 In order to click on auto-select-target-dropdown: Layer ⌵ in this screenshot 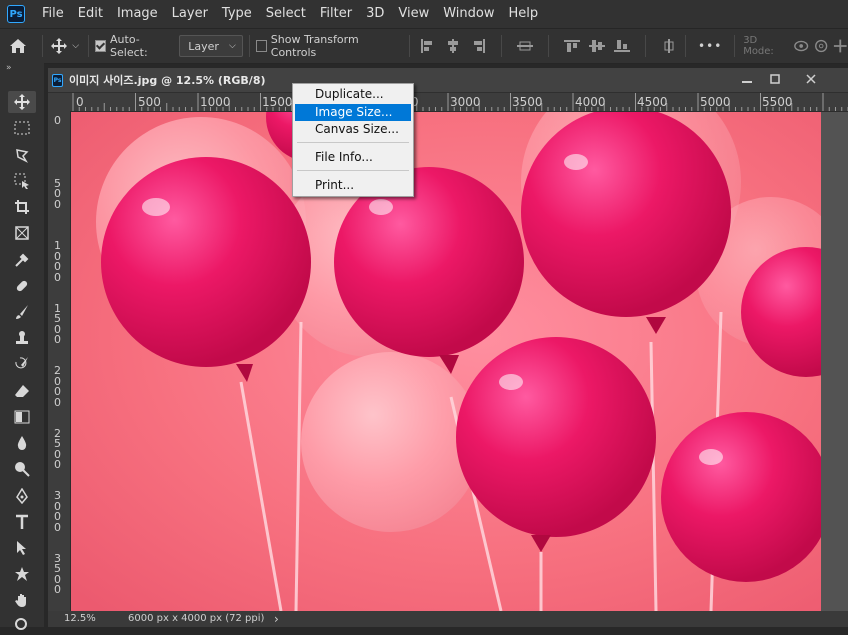, I will do `click(211, 46)`.